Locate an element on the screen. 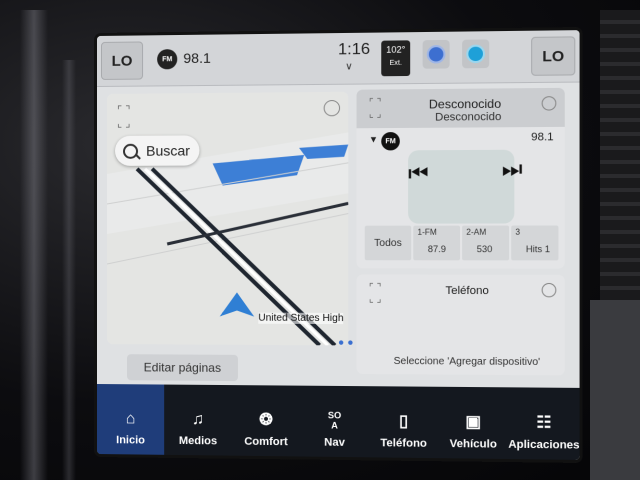 The width and height of the screenshot is (640, 480). nav-arrow-icon is located at coordinates (237, 304).